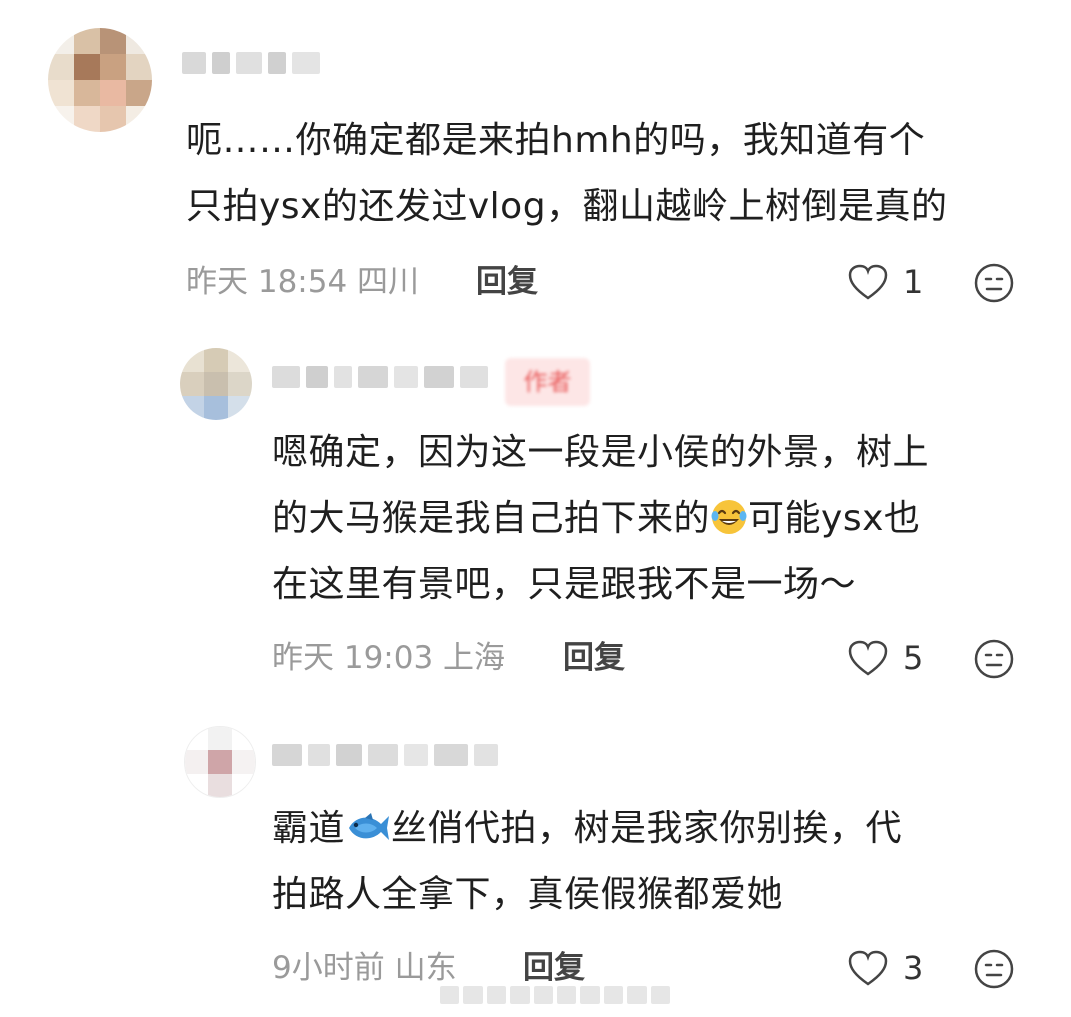 The height and width of the screenshot is (1017, 1071). I want to click on like-count: 3, so click(913, 968).